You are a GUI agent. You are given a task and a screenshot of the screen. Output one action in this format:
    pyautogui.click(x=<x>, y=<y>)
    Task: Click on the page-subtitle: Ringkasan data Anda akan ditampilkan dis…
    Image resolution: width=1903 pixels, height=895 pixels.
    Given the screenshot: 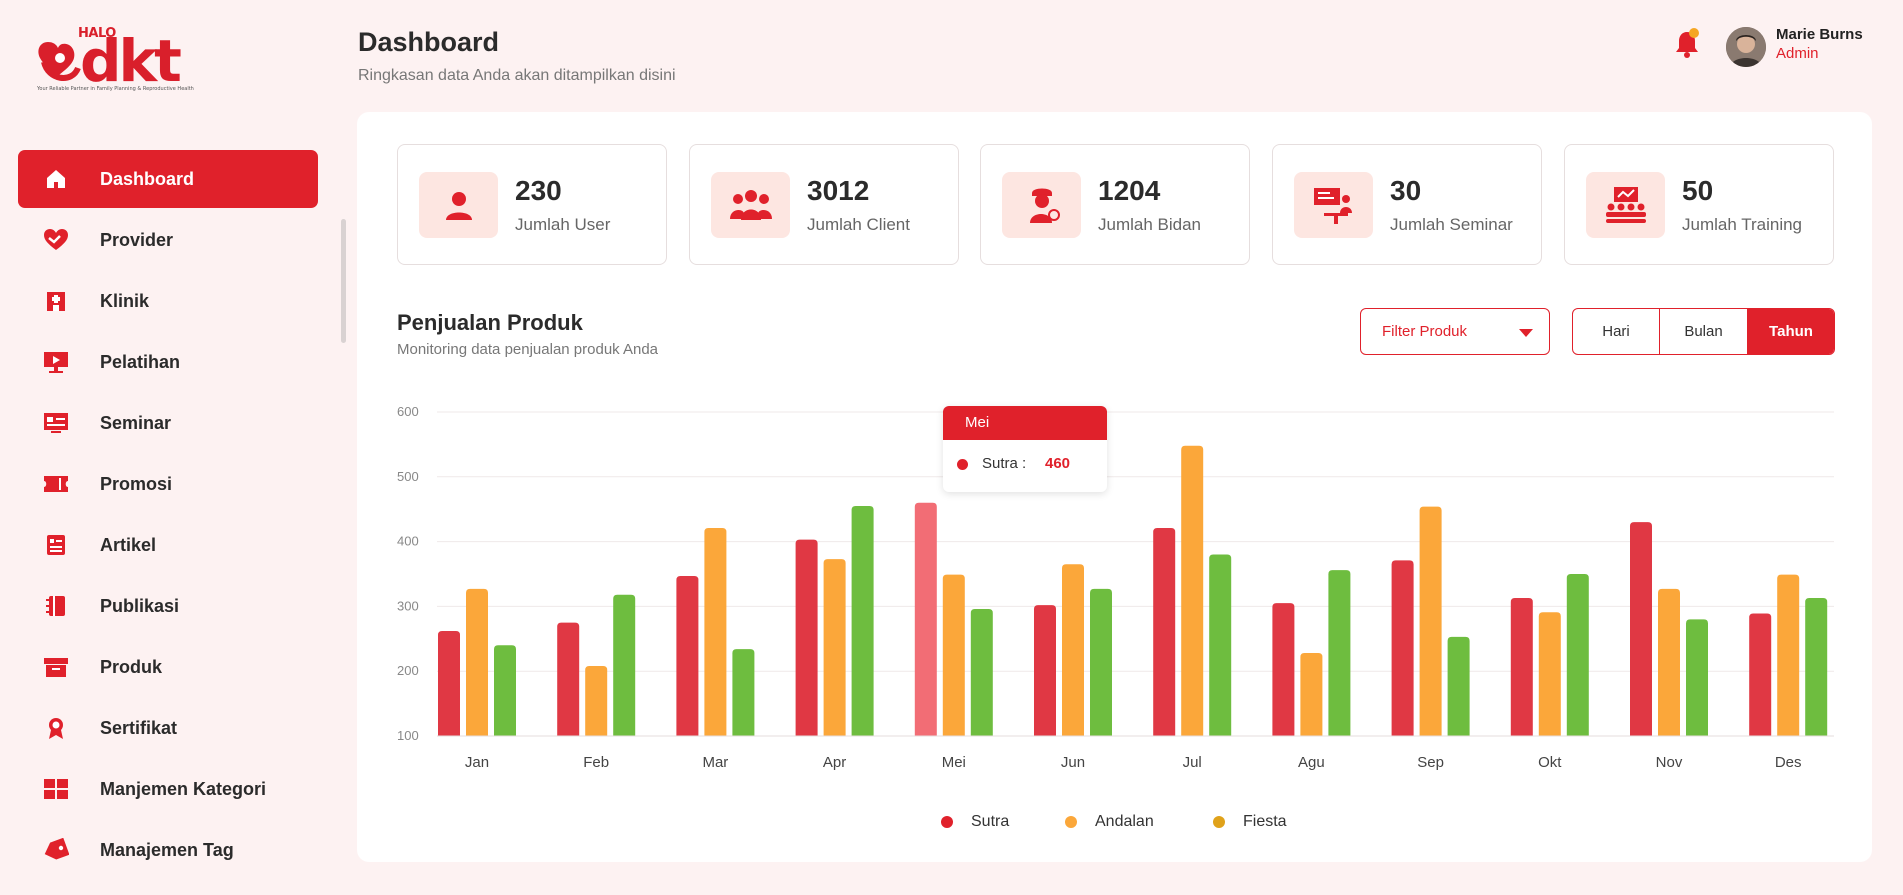 What is the action you would take?
    pyautogui.click(x=517, y=75)
    